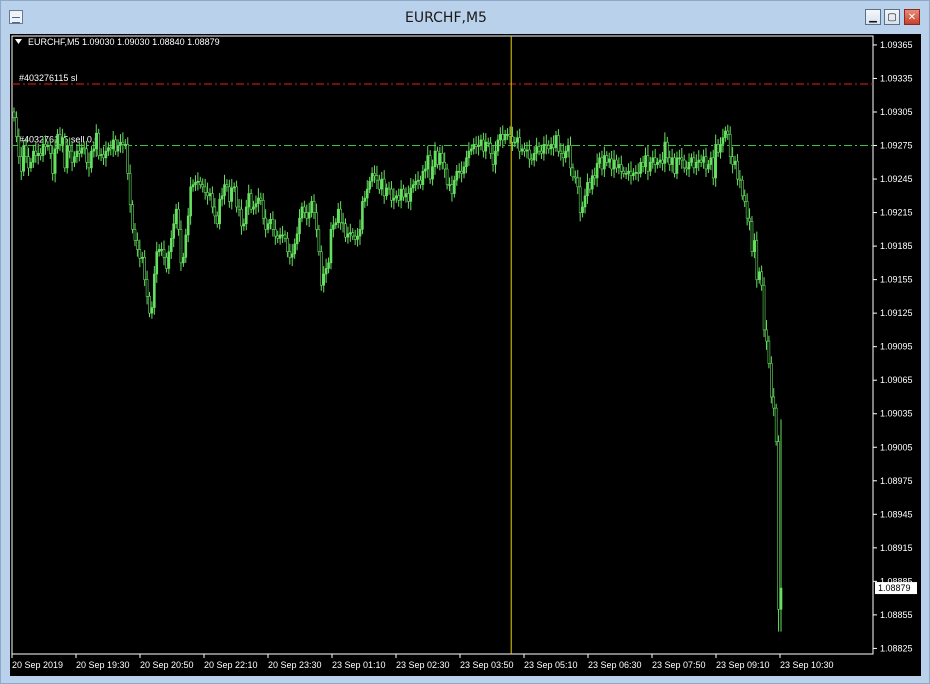  What do you see at coordinates (896, 280) in the screenshot?
I see `y-tick-label: 1.09155` at bounding box center [896, 280].